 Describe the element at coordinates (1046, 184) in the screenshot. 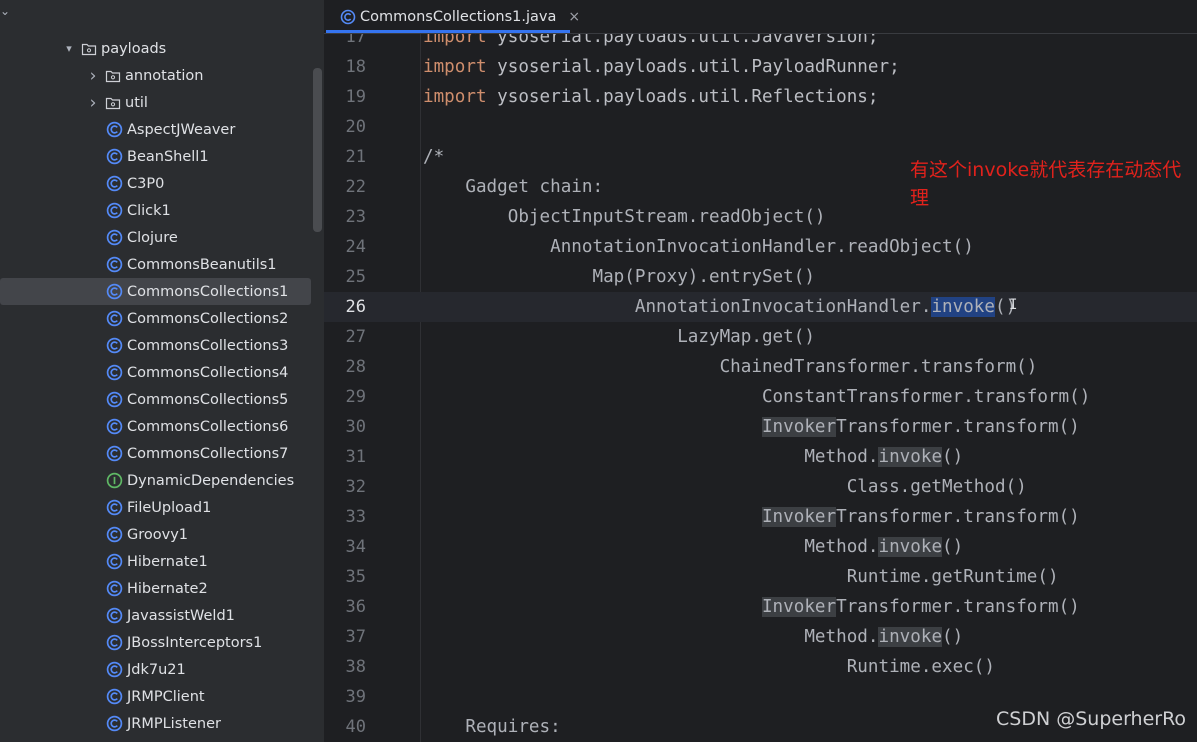

I see `annotation-note: 有这个invoke就代表存在动态代理` at that location.